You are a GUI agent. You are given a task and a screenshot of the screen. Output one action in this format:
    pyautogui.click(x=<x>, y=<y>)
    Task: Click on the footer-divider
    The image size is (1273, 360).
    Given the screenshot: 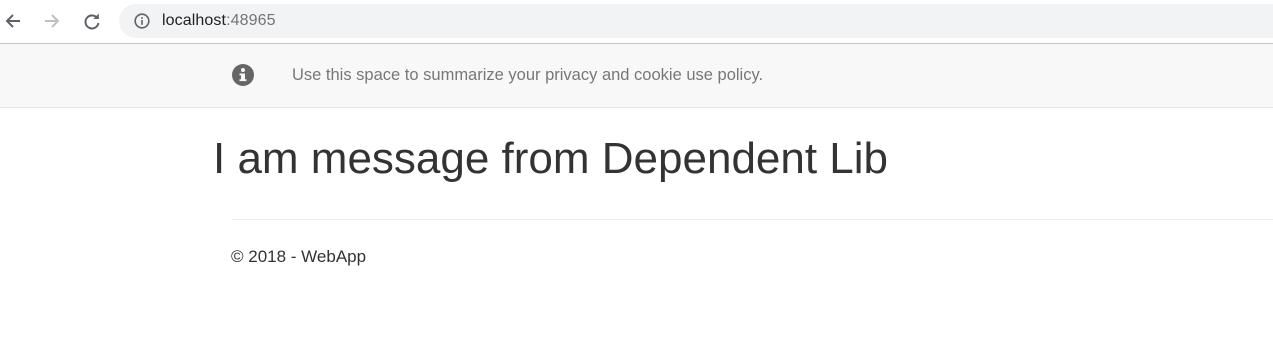 What is the action you would take?
    pyautogui.click(x=752, y=219)
    